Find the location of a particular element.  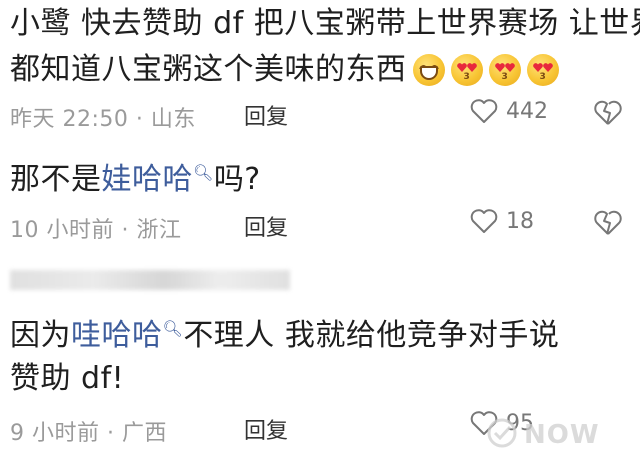

comment-3-line-2: 赞助 df! is located at coordinates (67, 378).